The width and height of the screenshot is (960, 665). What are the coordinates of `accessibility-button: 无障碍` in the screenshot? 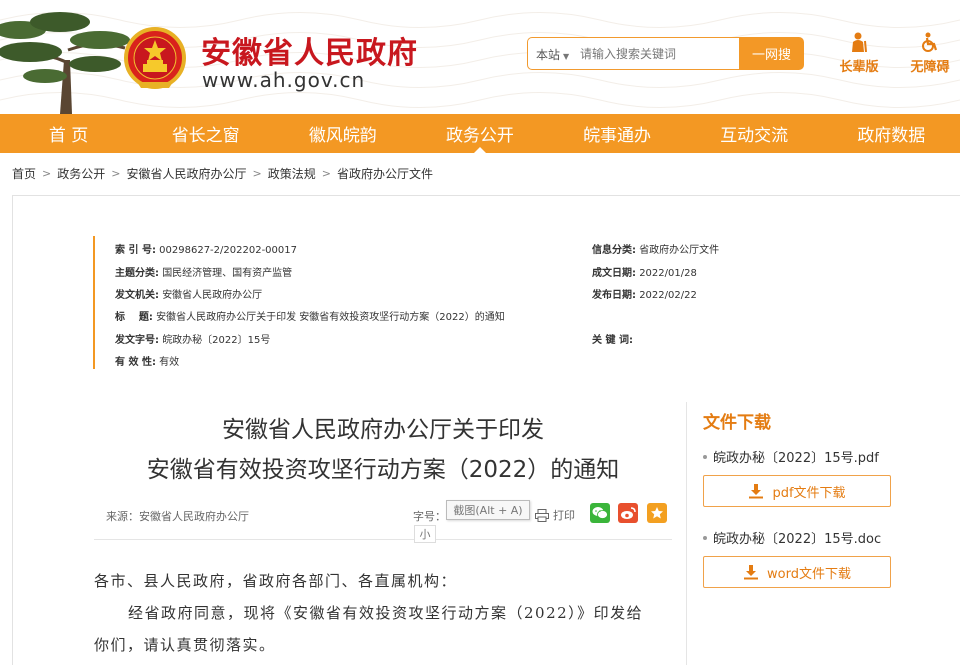 It's located at (930, 53).